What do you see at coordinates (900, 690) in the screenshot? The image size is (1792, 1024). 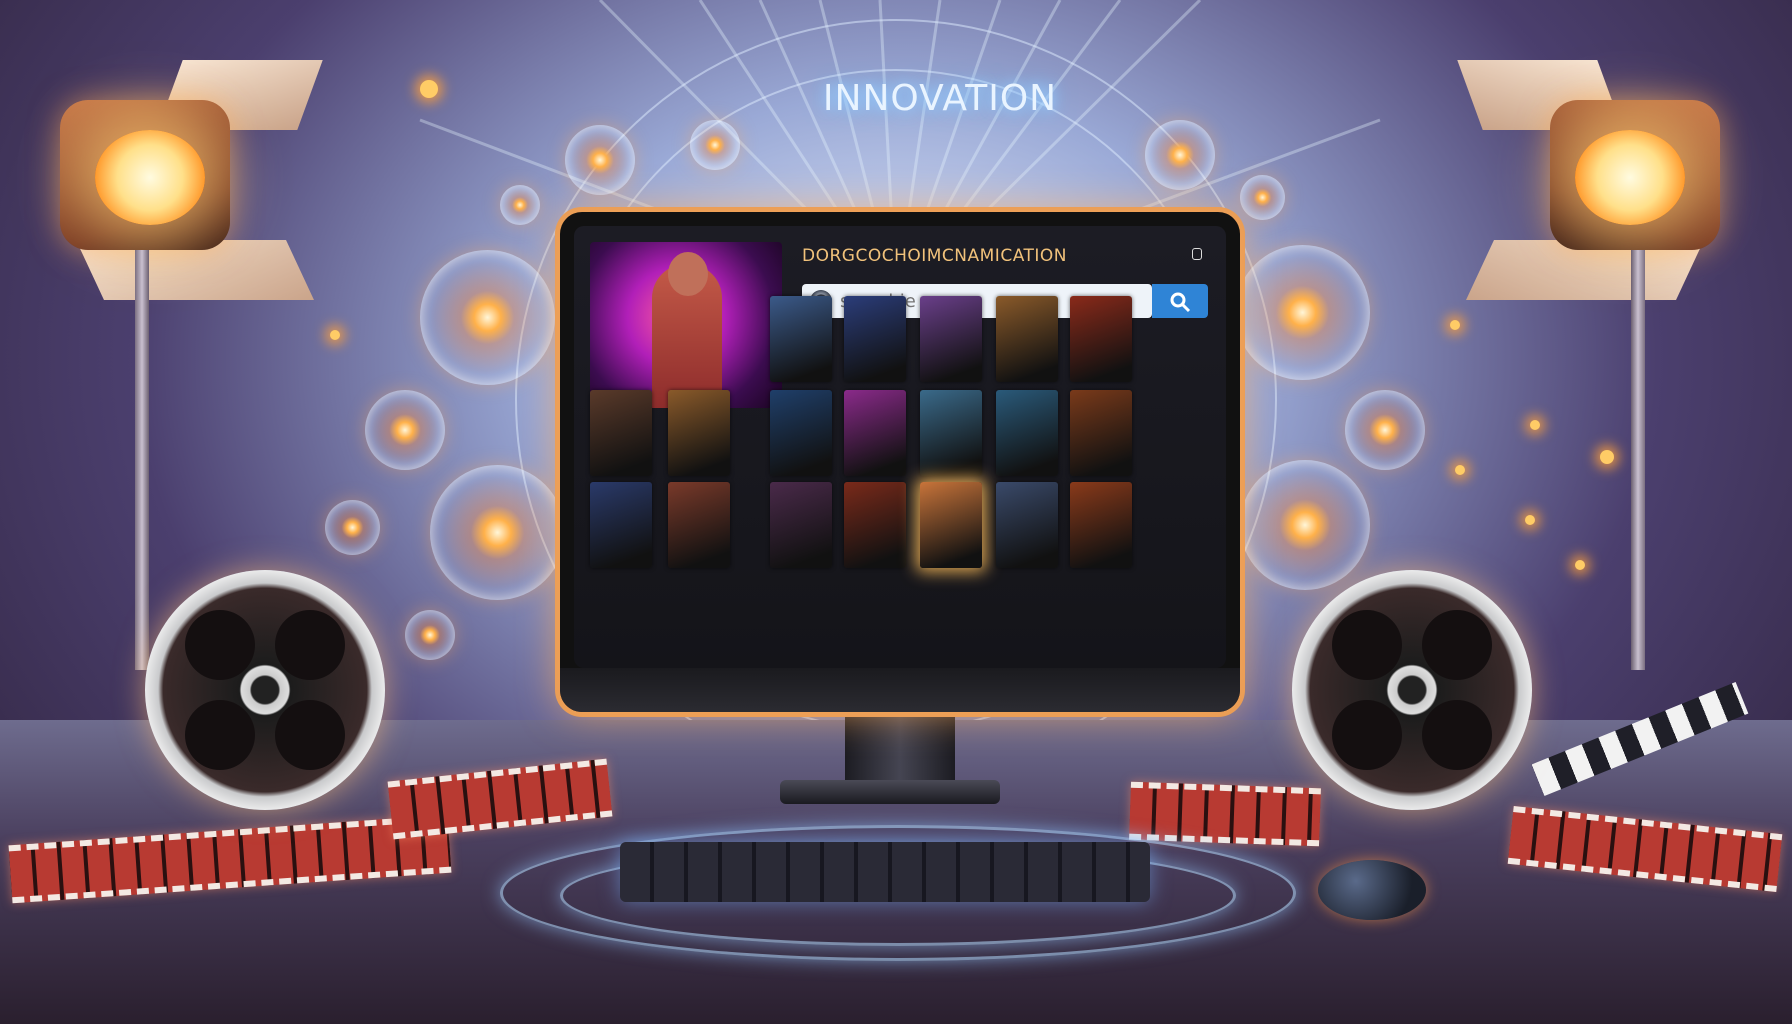 I see `monitor-chin` at bounding box center [900, 690].